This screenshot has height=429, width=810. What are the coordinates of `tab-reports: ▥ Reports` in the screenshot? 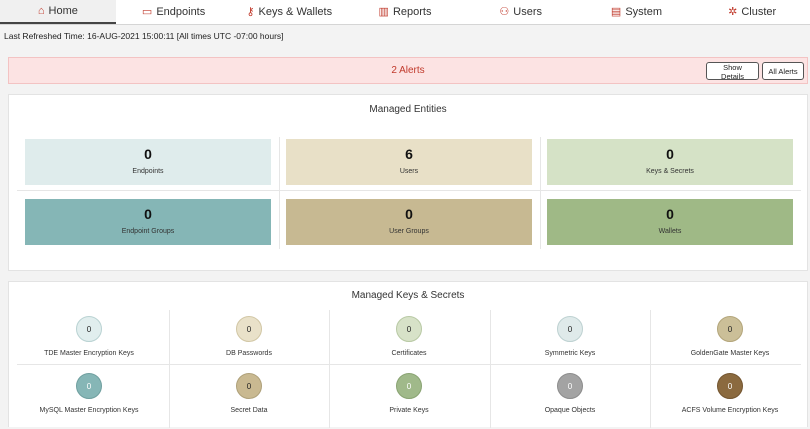 It's located at (405, 12).